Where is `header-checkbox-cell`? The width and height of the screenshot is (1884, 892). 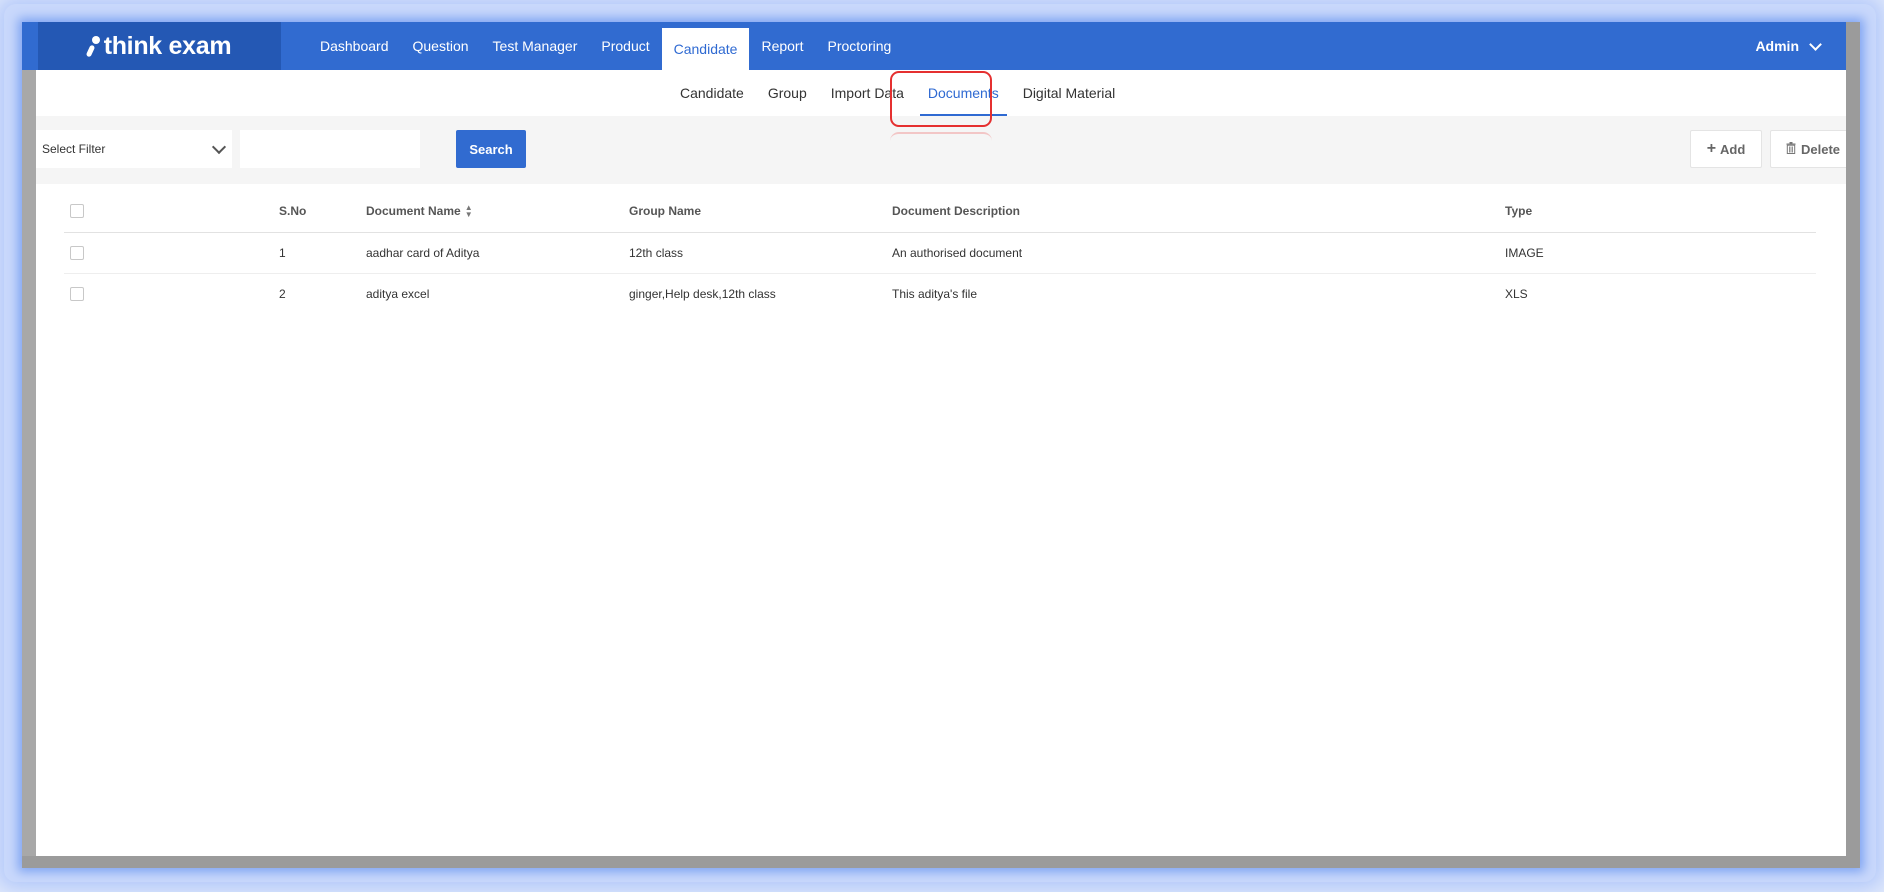 header-checkbox-cell is located at coordinates (77, 211).